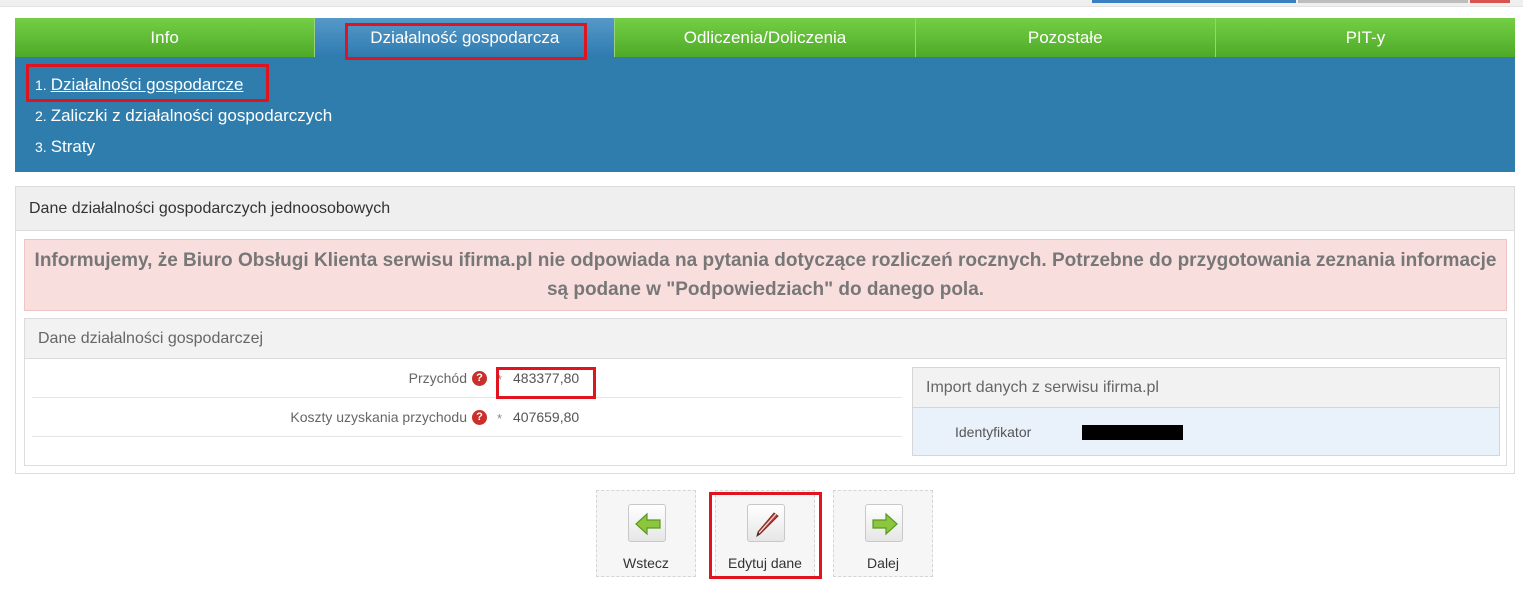  I want to click on pen-icon, so click(766, 523).